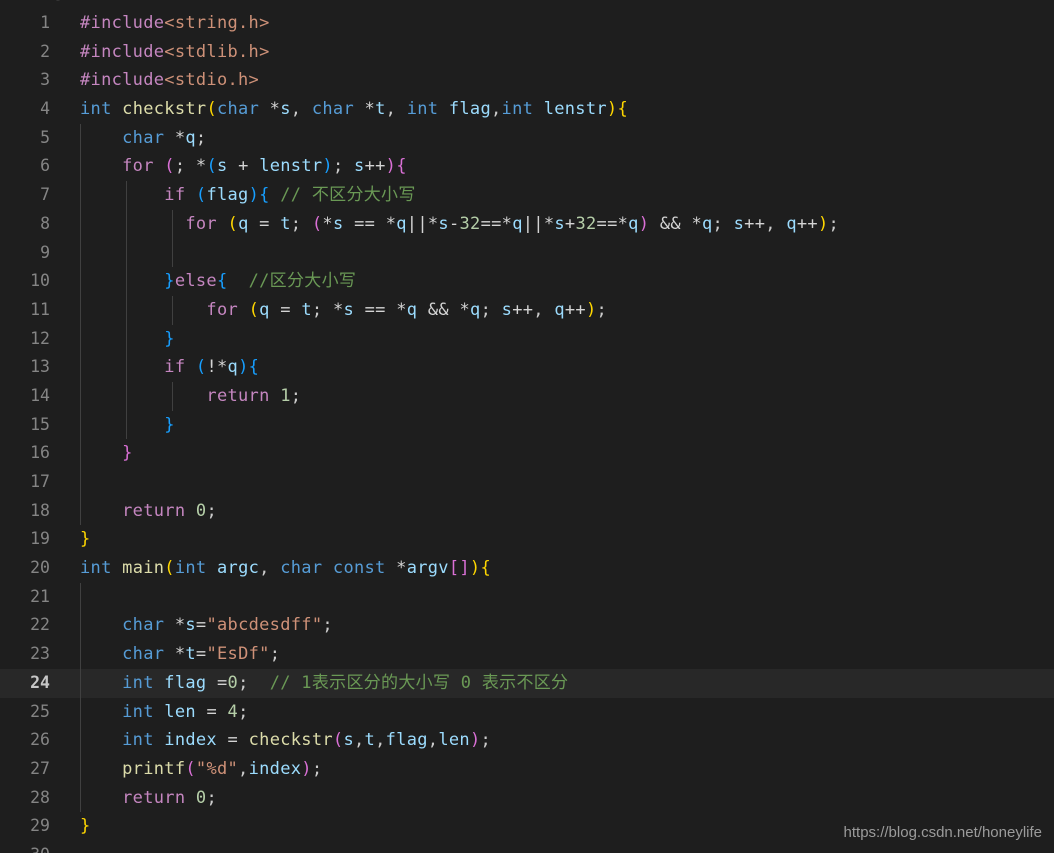  Describe the element at coordinates (25, 511) in the screenshot. I see `line-number: 18` at that location.